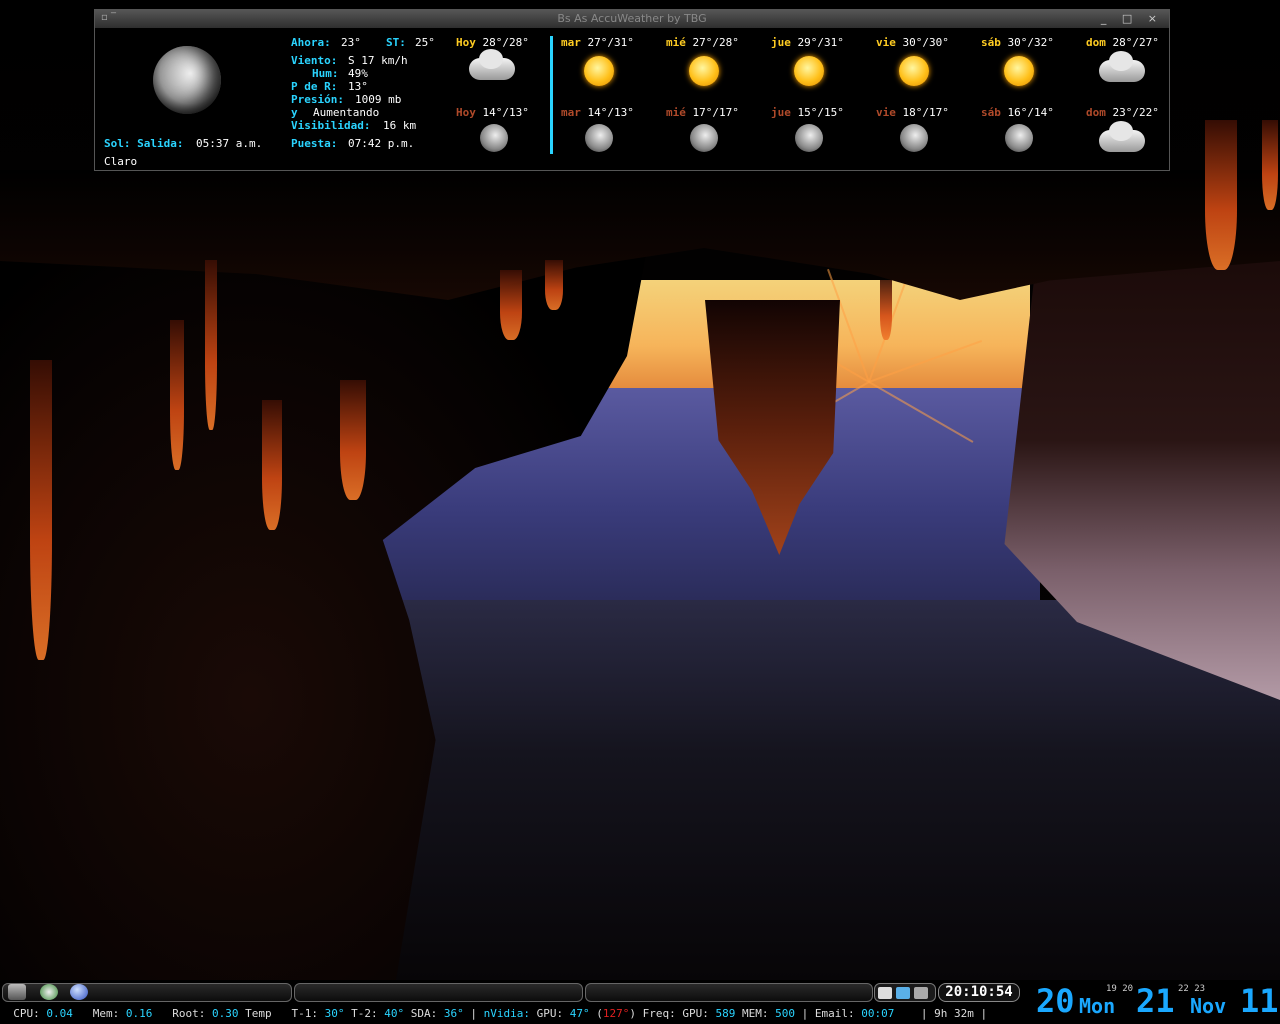  Describe the element at coordinates (1122, 112) in the screenshot. I see `forecast-night-6: dom 23°/22°` at that location.